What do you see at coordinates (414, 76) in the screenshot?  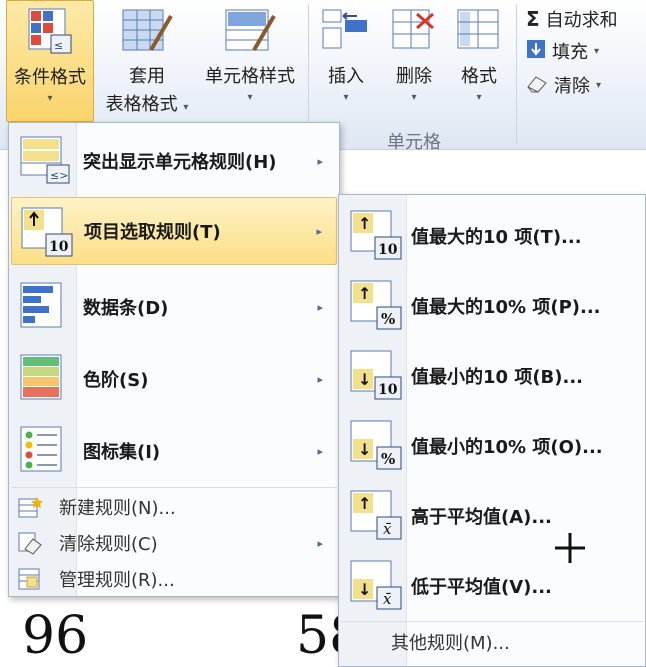 I see `delete-label: 删除` at bounding box center [414, 76].